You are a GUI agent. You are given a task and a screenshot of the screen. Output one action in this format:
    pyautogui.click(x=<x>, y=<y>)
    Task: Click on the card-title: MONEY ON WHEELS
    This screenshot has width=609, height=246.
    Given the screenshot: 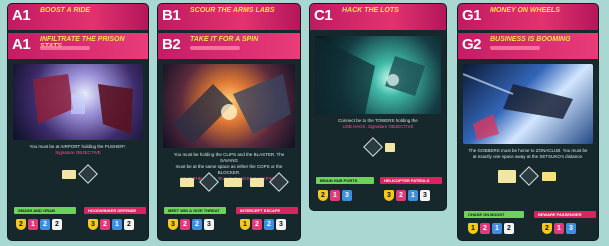 What is the action you would take?
    pyautogui.click(x=525, y=10)
    